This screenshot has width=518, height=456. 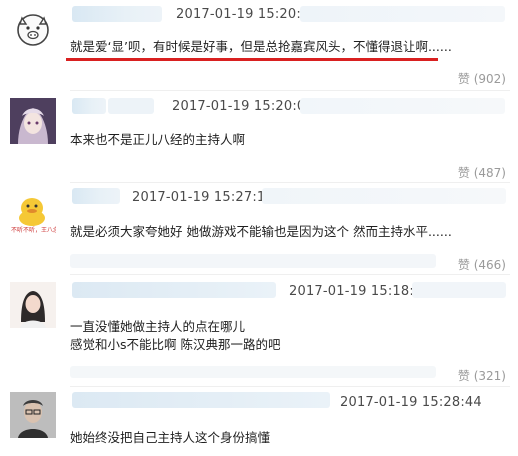 I want to click on comment-timestamp: 2017-01-19 15:20:15, so click(x=247, y=14).